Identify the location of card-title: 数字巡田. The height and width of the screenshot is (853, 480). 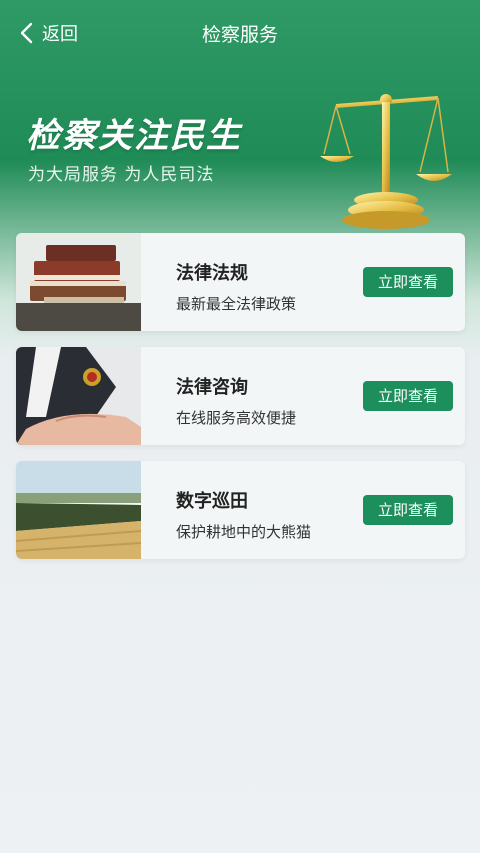
(212, 501).